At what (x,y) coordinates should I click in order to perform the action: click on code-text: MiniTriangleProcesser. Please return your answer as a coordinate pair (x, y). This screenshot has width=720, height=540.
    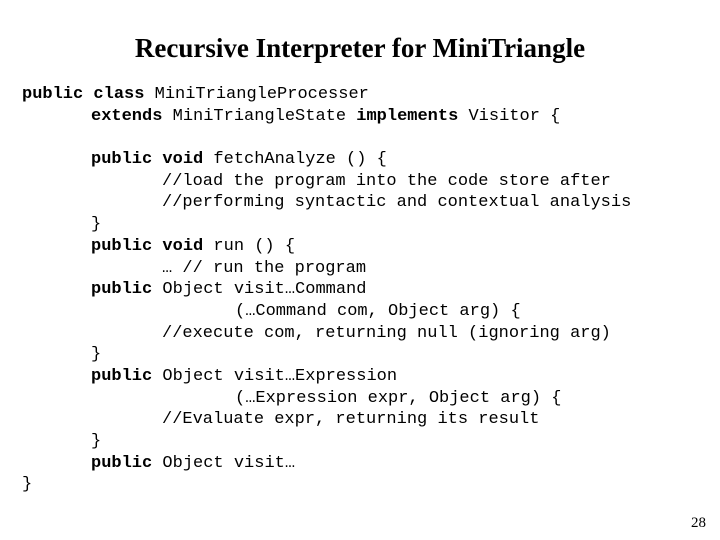
    Looking at the image, I should click on (261, 94).